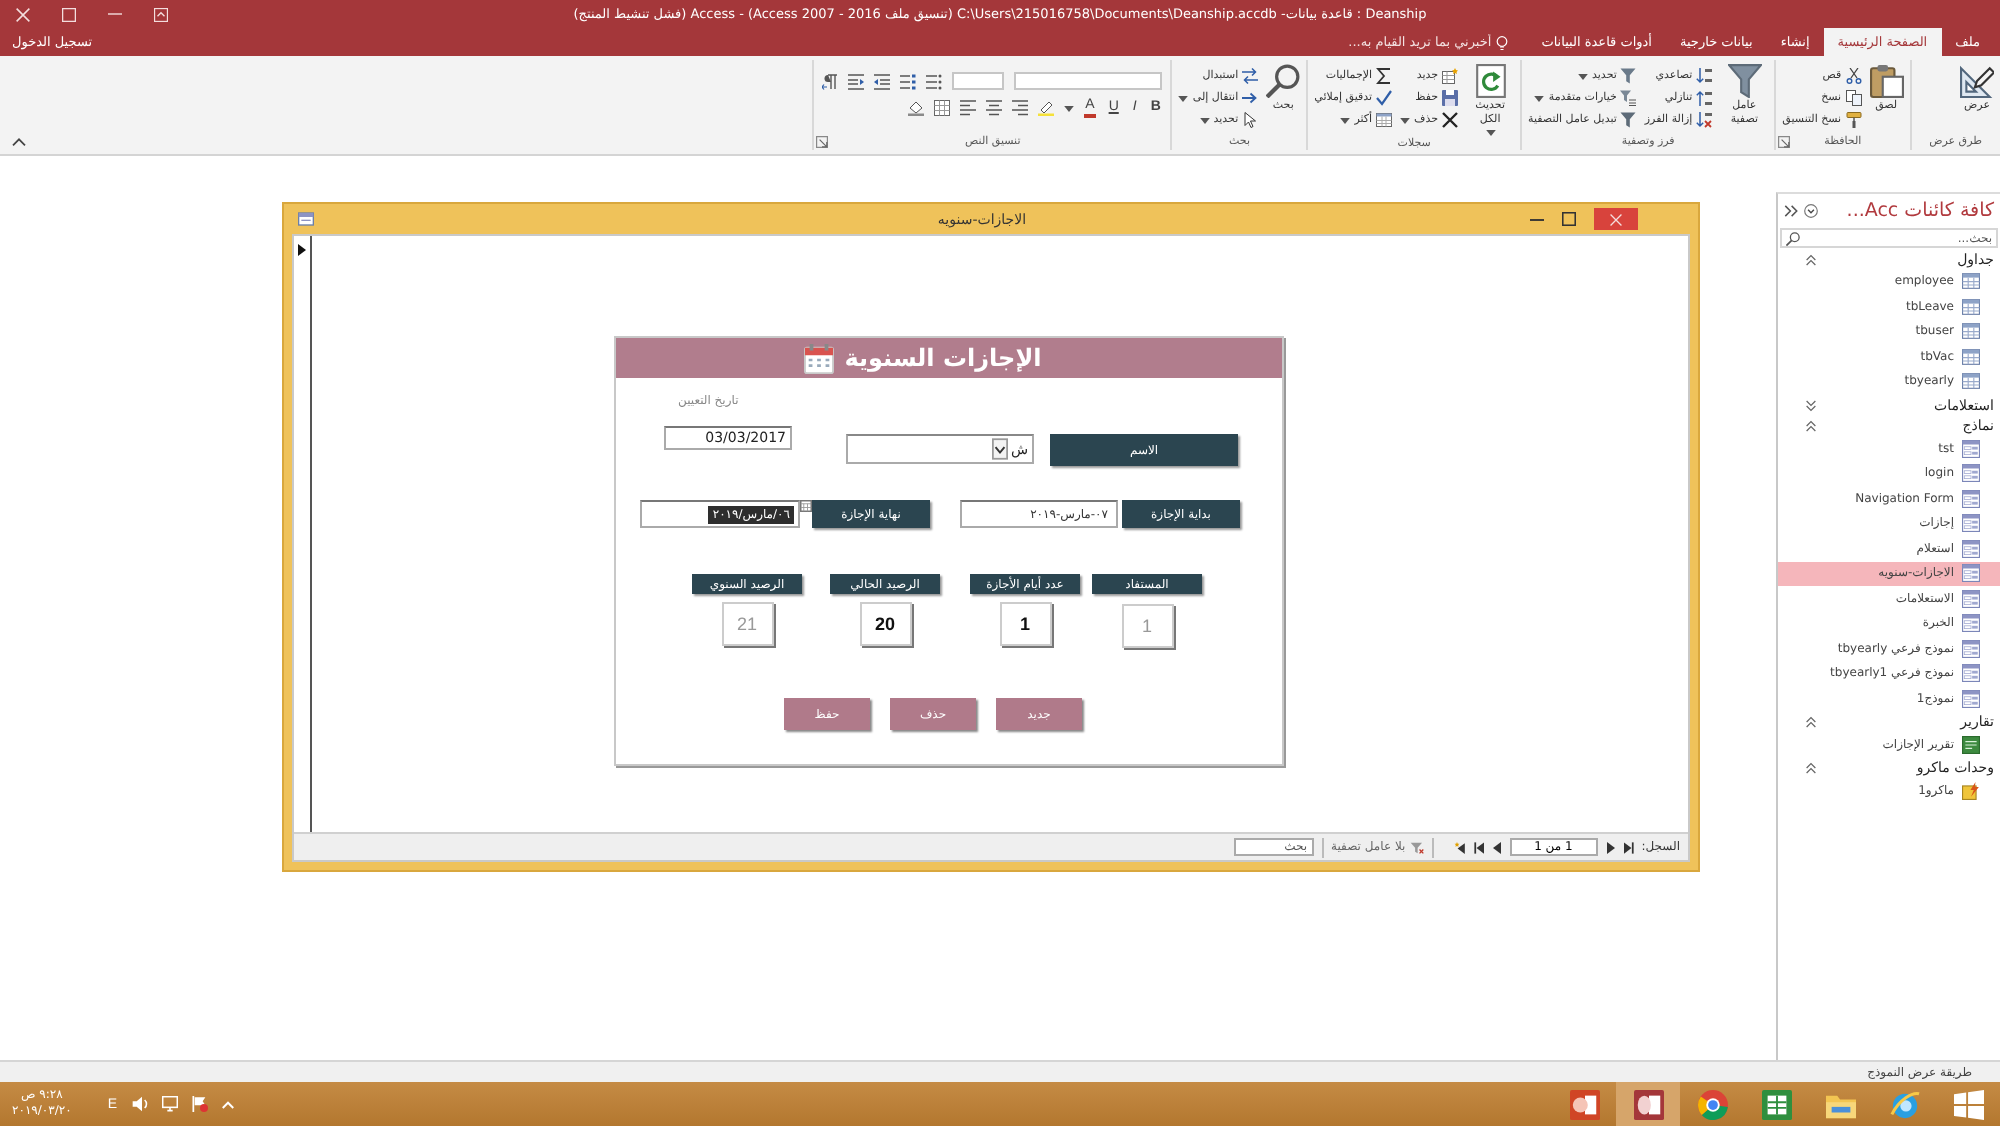  What do you see at coordinates (1501, 42) in the screenshot?
I see `lightbulb-icon` at bounding box center [1501, 42].